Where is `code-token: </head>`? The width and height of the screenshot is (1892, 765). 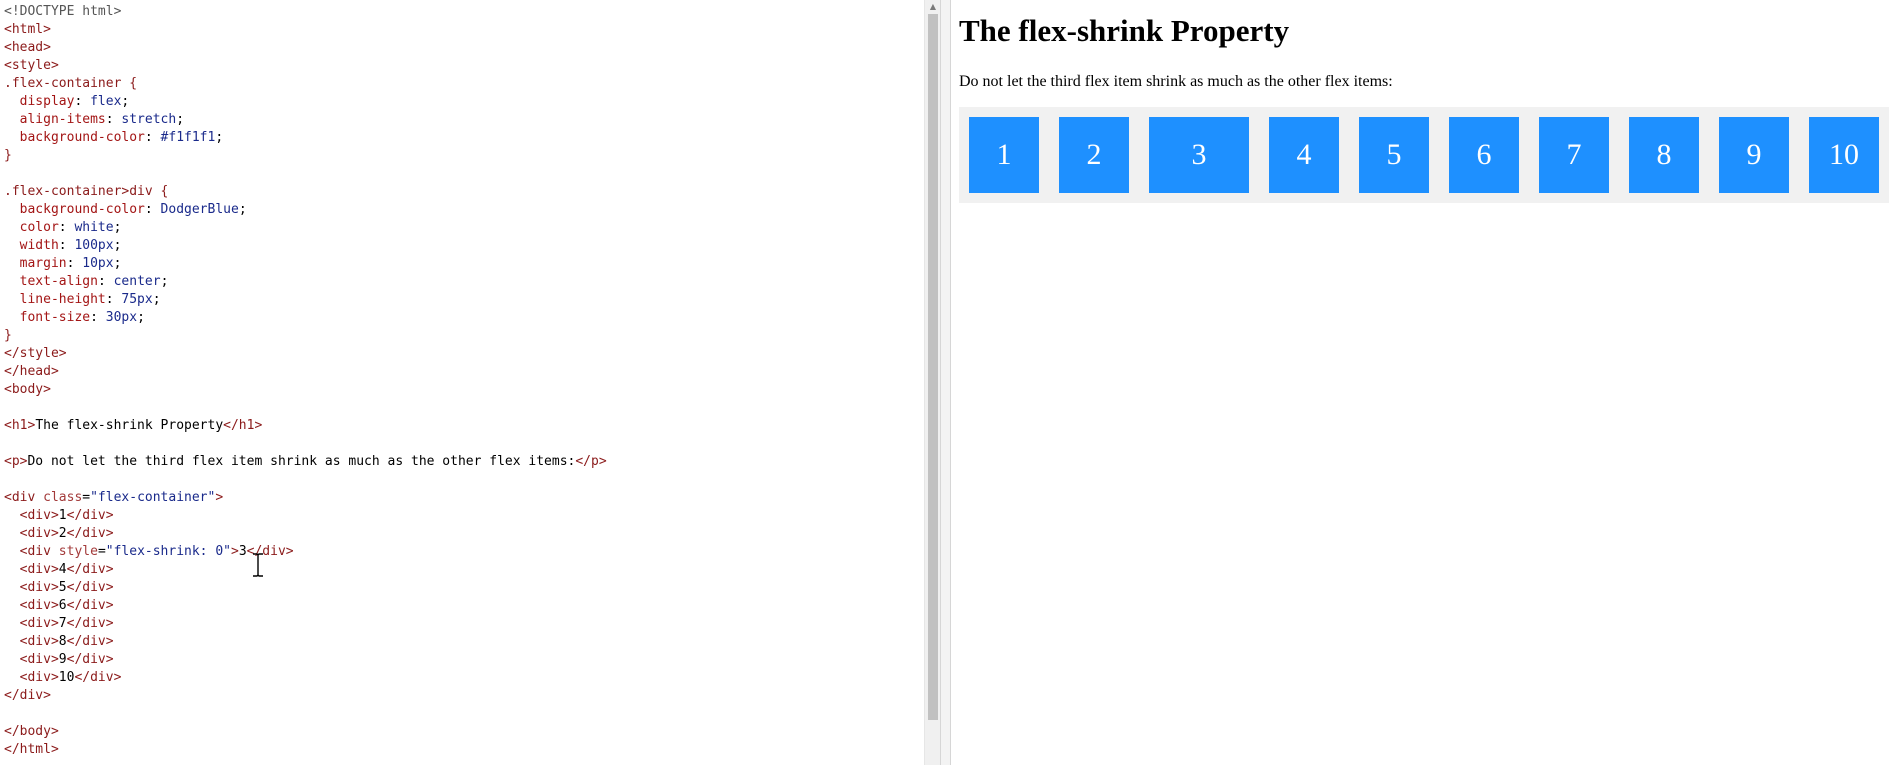
code-token: </head> is located at coordinates (31, 371).